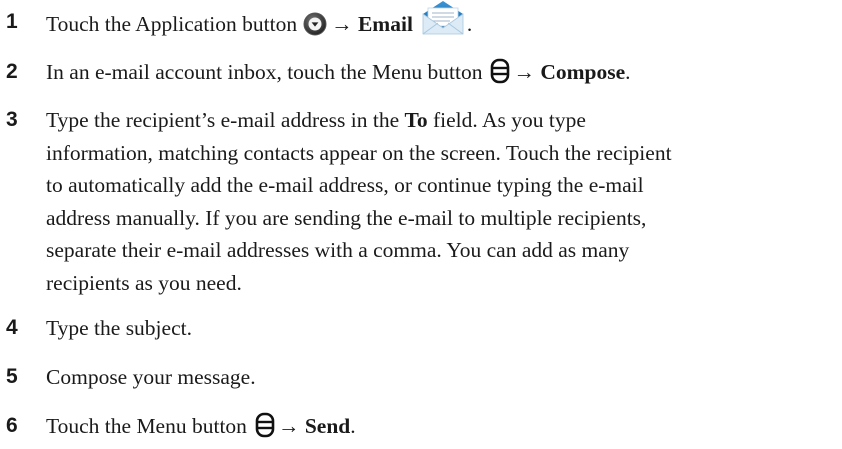 This screenshot has height=449, width=842. I want to click on step-text-line: recipients as you need., so click(144, 282).